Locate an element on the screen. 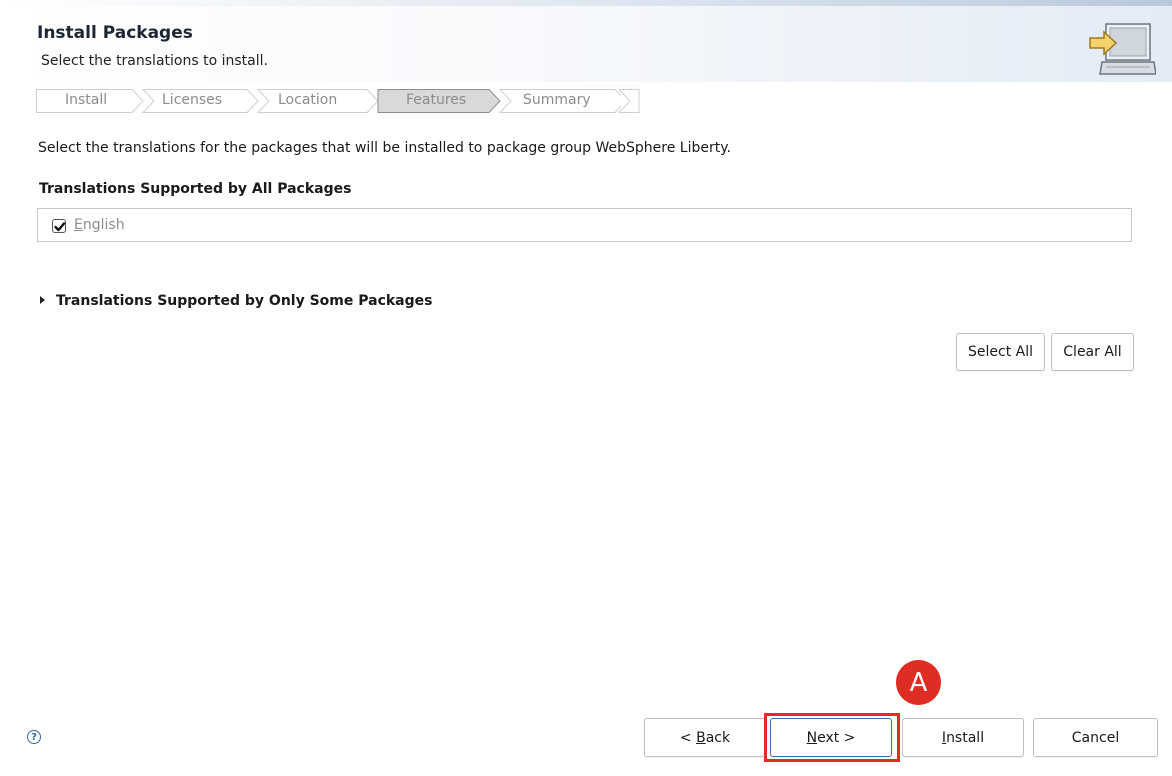 The width and height of the screenshot is (1172, 776). annotation-marker: A is located at coordinates (918, 682).